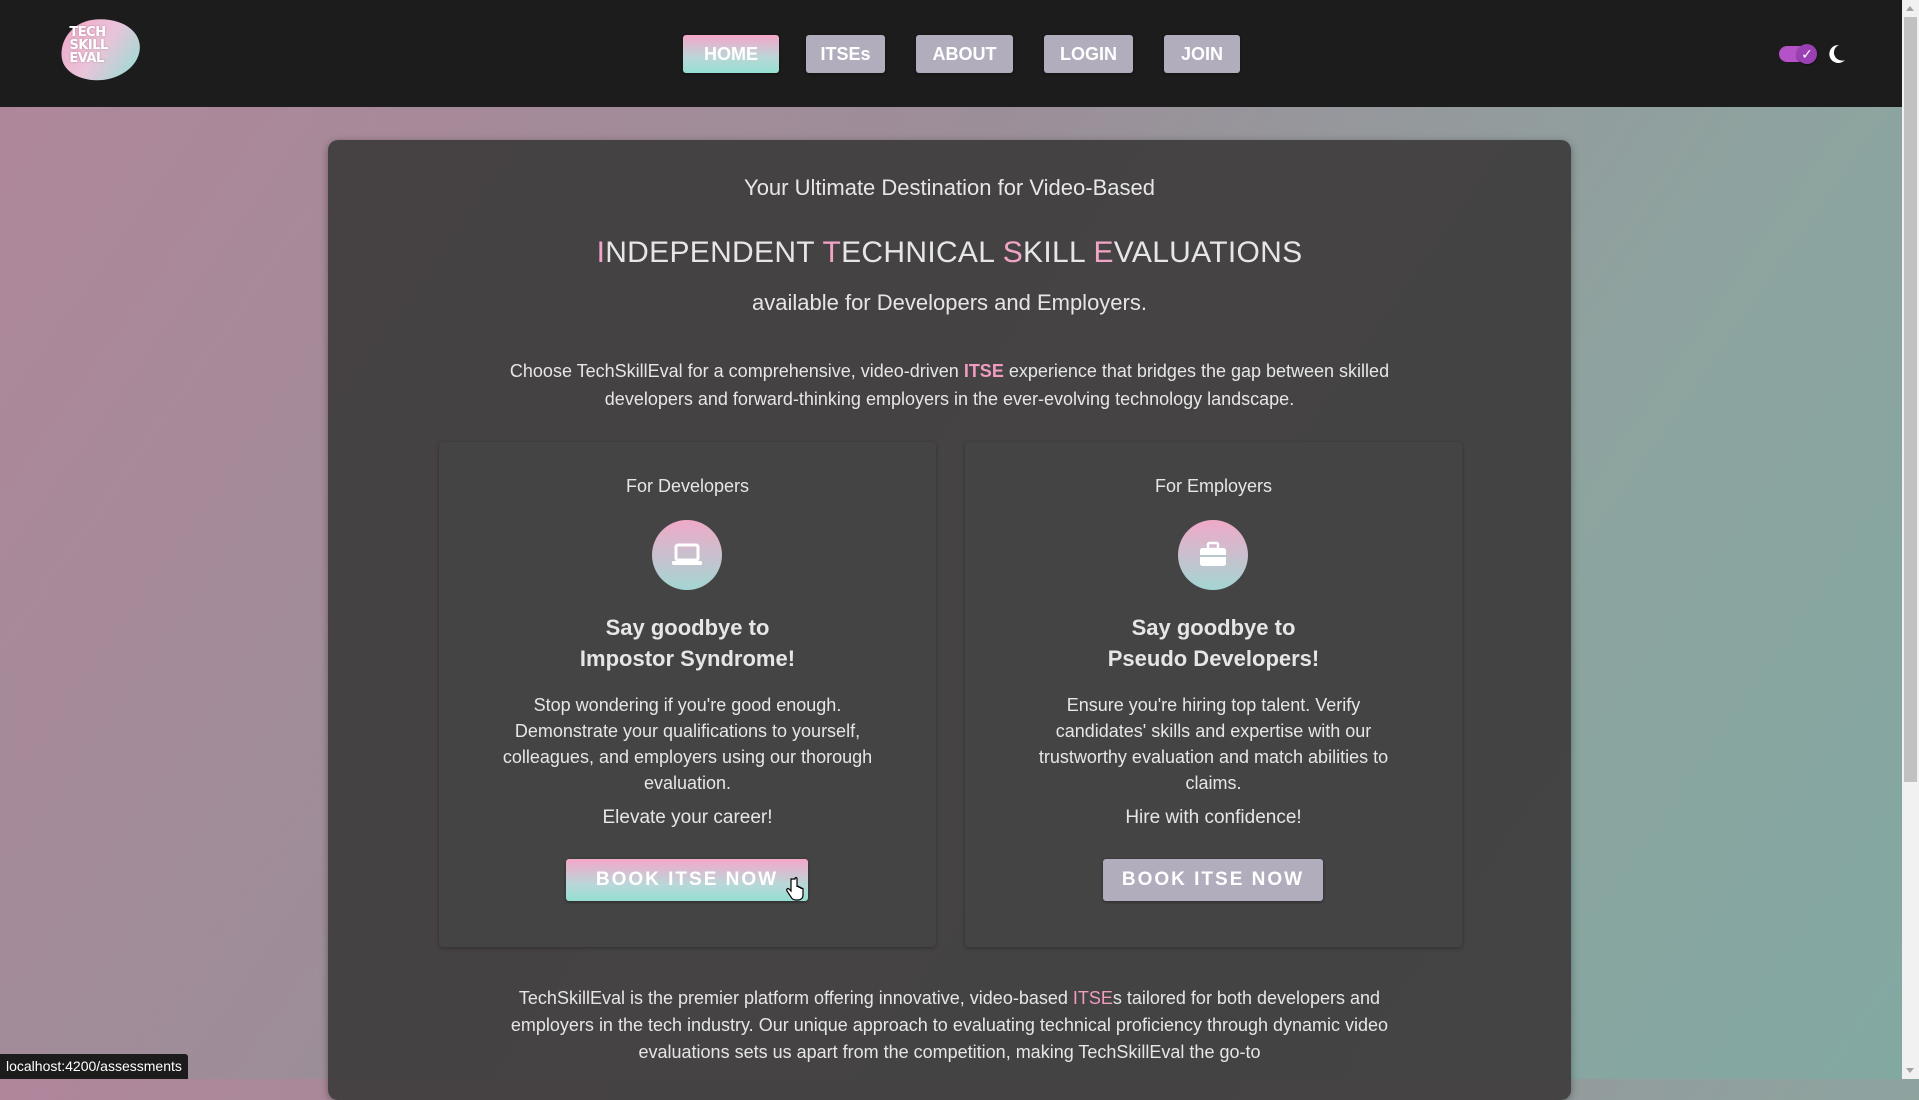 The width and height of the screenshot is (1919, 1100). What do you see at coordinates (1092, 998) in the screenshot?
I see `outro-itse-highlight: ITSE` at bounding box center [1092, 998].